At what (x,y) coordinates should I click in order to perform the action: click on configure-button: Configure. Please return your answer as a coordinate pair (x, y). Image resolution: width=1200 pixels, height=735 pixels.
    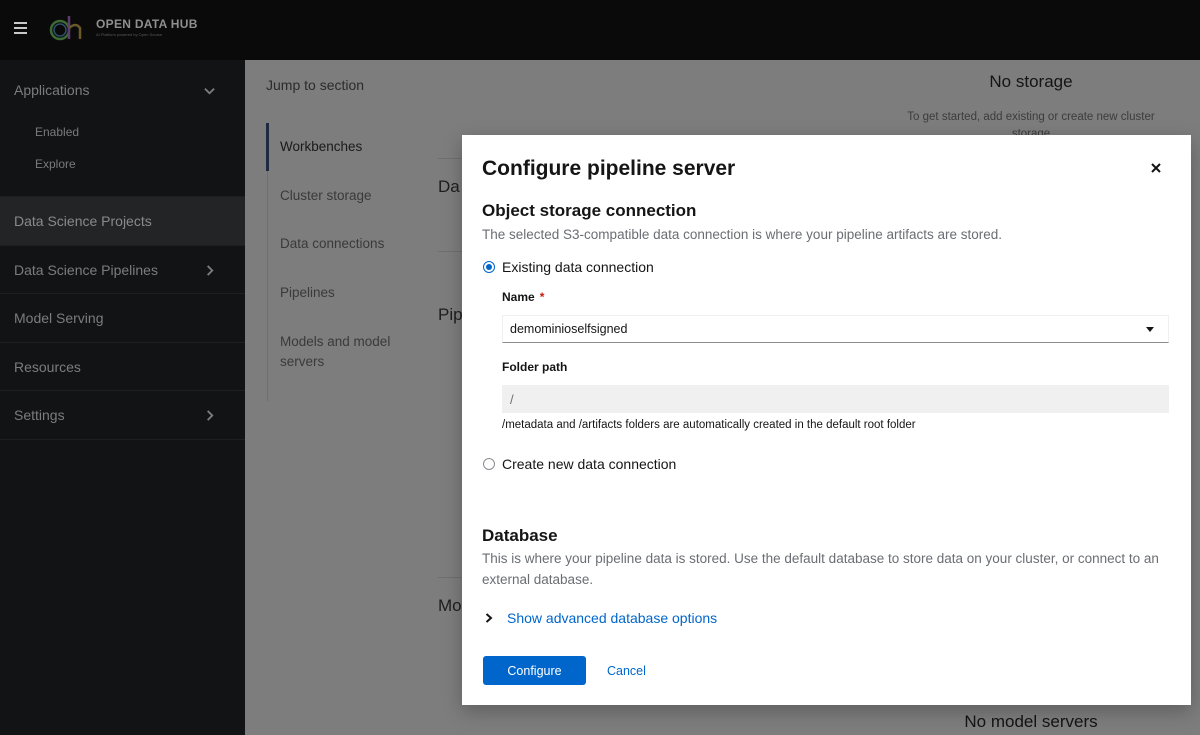
    Looking at the image, I should click on (534, 670).